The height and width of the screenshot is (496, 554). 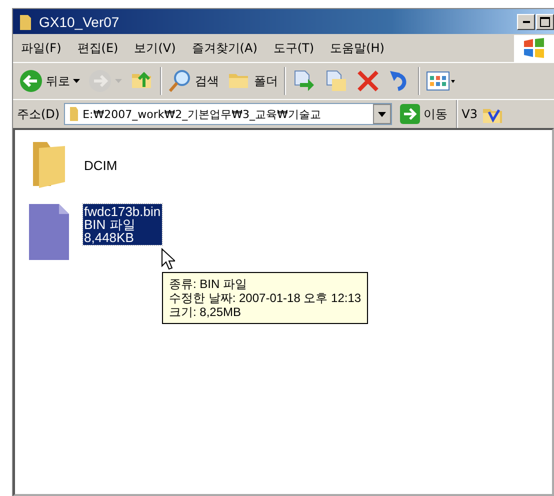 I want to click on address-label: 주소(D), so click(x=38, y=114).